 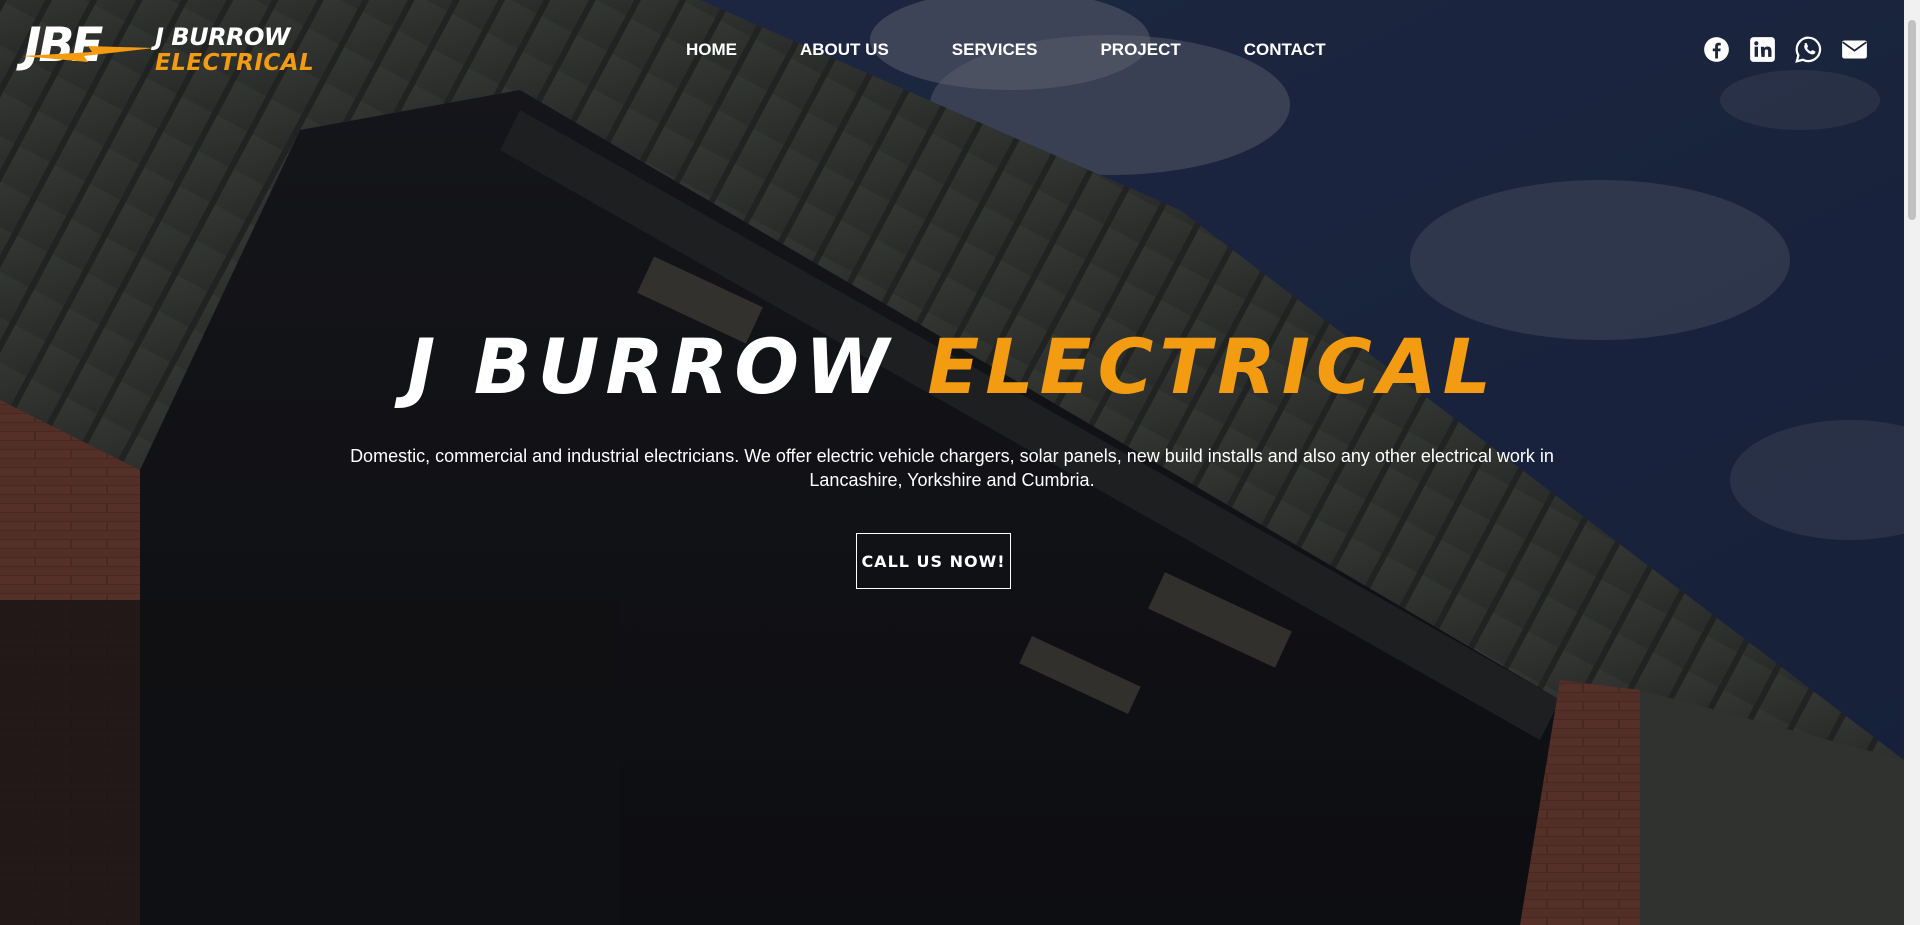 What do you see at coordinates (235, 63) in the screenshot?
I see `logo-name-line2: ELECTRICAL` at bounding box center [235, 63].